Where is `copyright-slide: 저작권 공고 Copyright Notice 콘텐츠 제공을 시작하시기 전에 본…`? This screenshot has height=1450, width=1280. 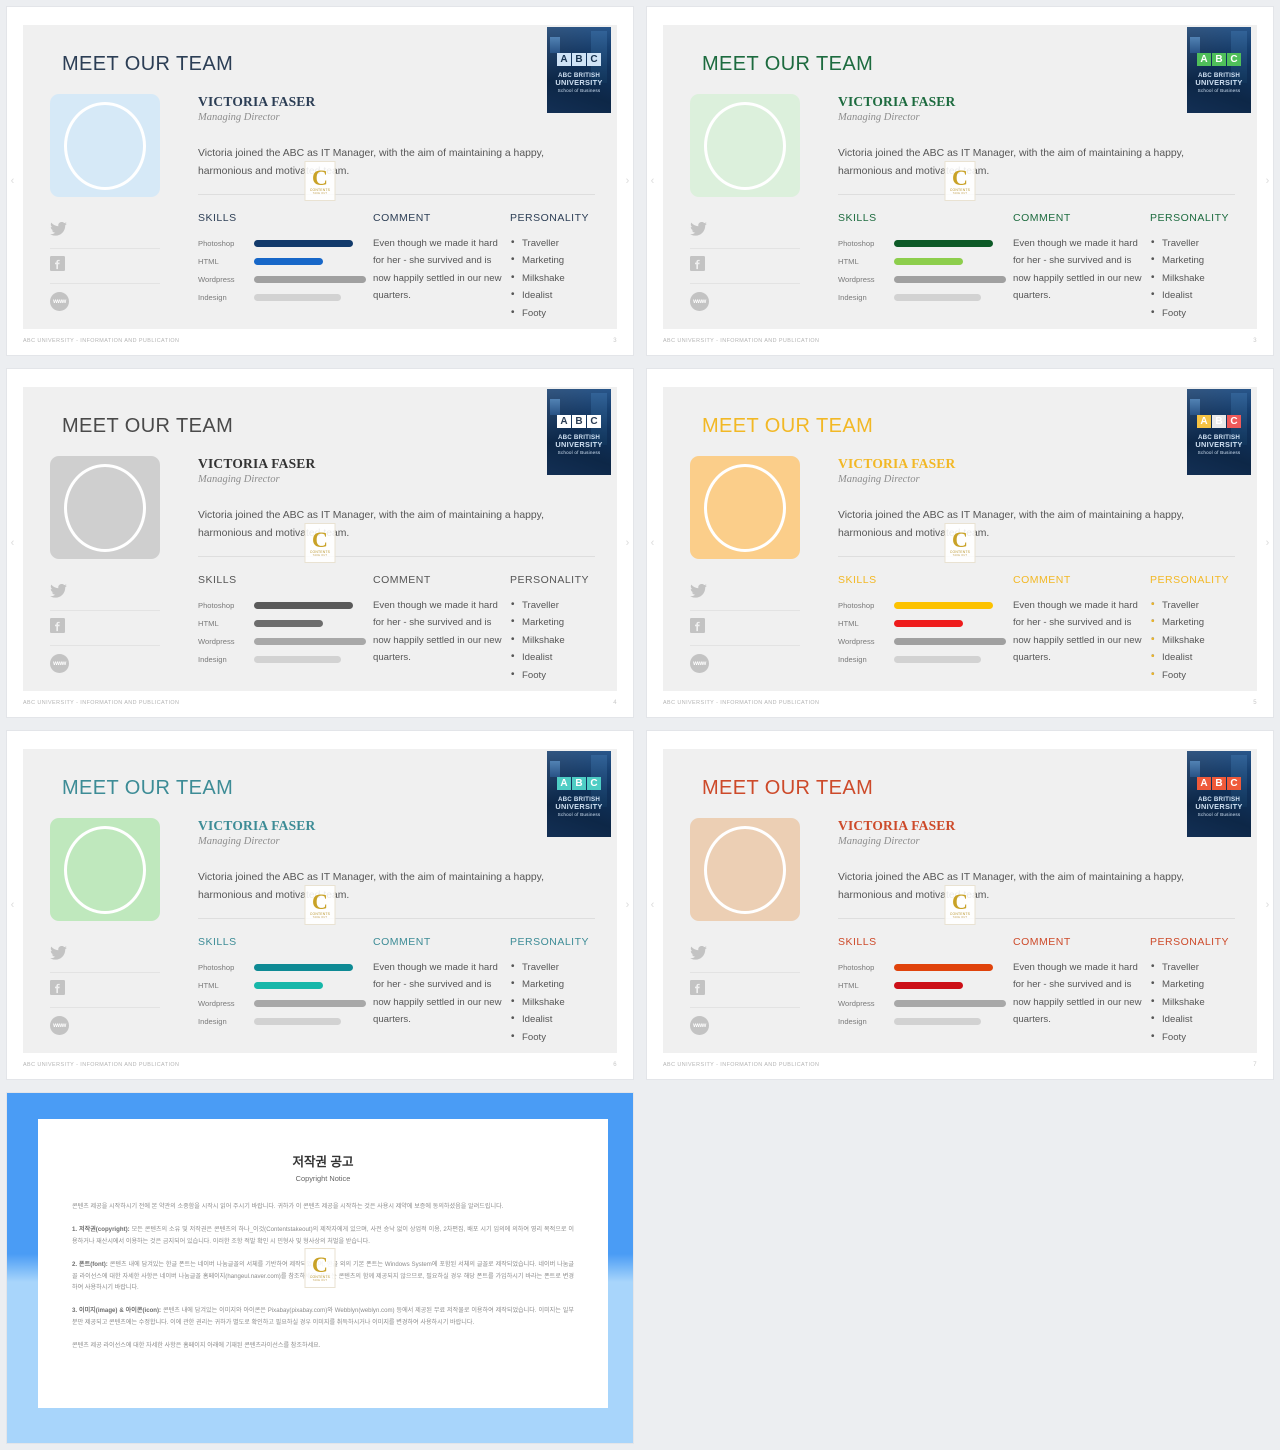 copyright-slide: 저작권 공고 Copyright Notice 콘텐츠 제공을 시작하시기 전에 본… is located at coordinates (320, 1268).